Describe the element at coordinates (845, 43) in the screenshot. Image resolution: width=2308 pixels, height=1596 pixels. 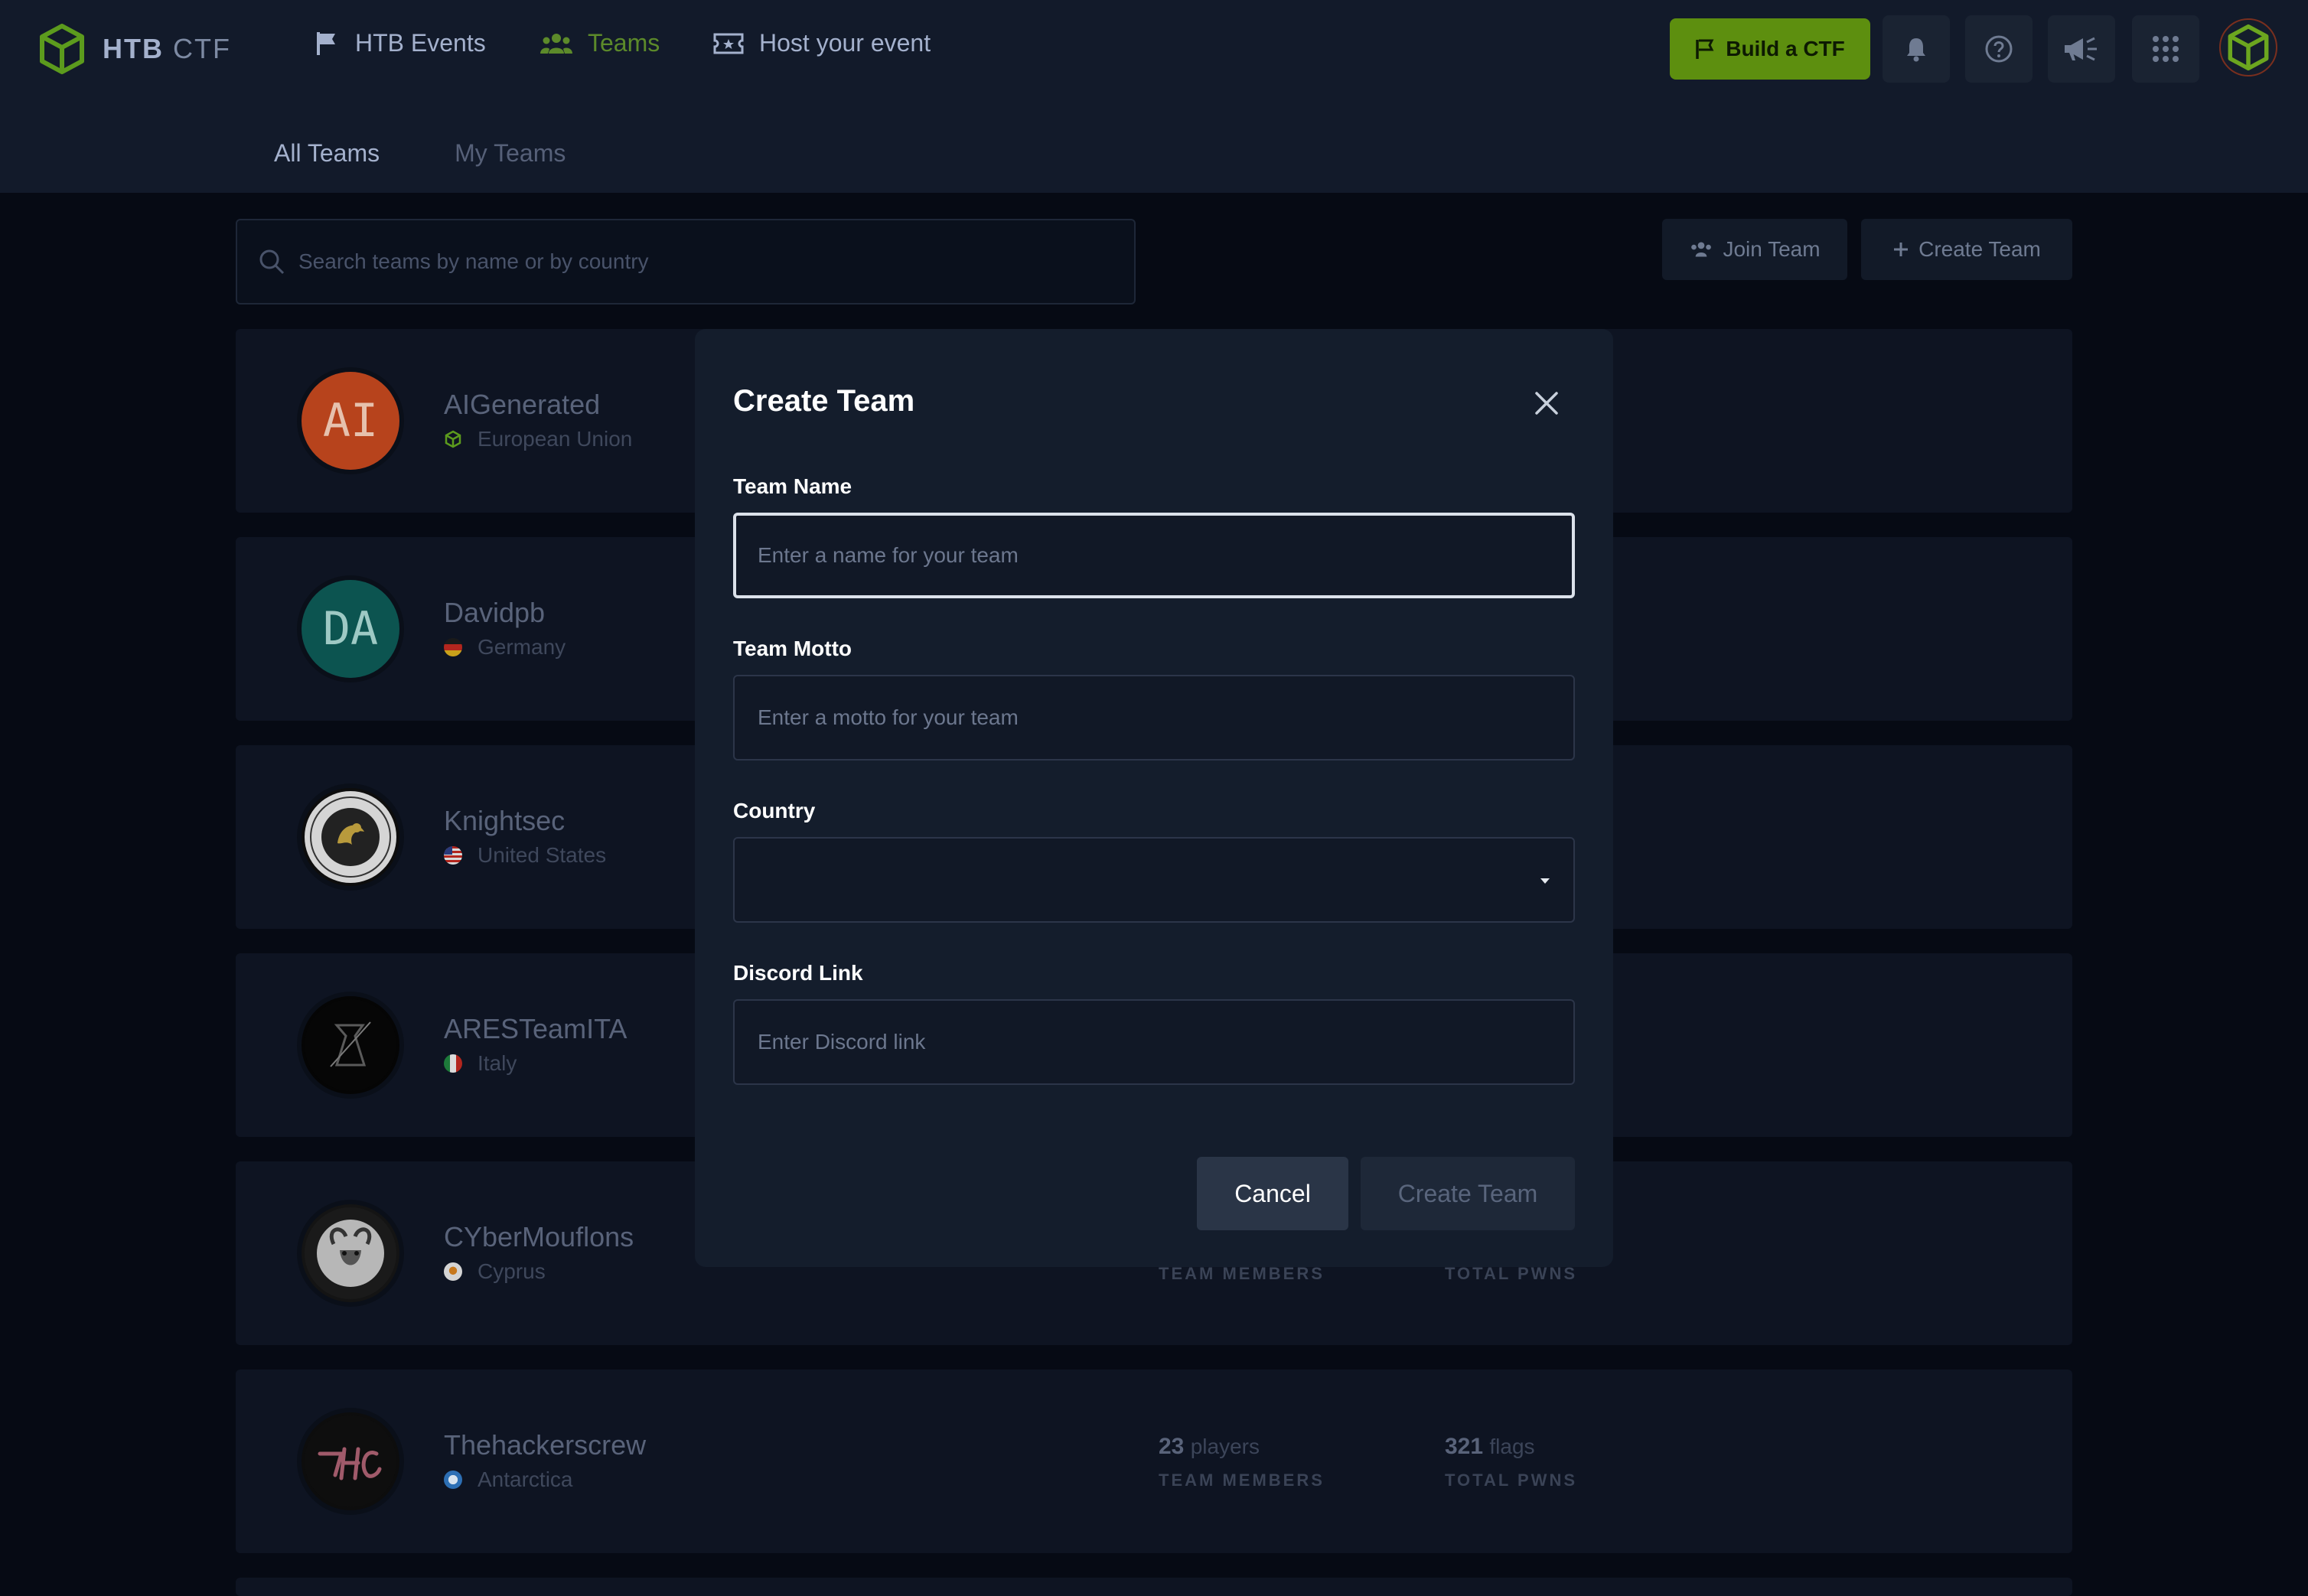
I see `nav-label: Host your event` at that location.